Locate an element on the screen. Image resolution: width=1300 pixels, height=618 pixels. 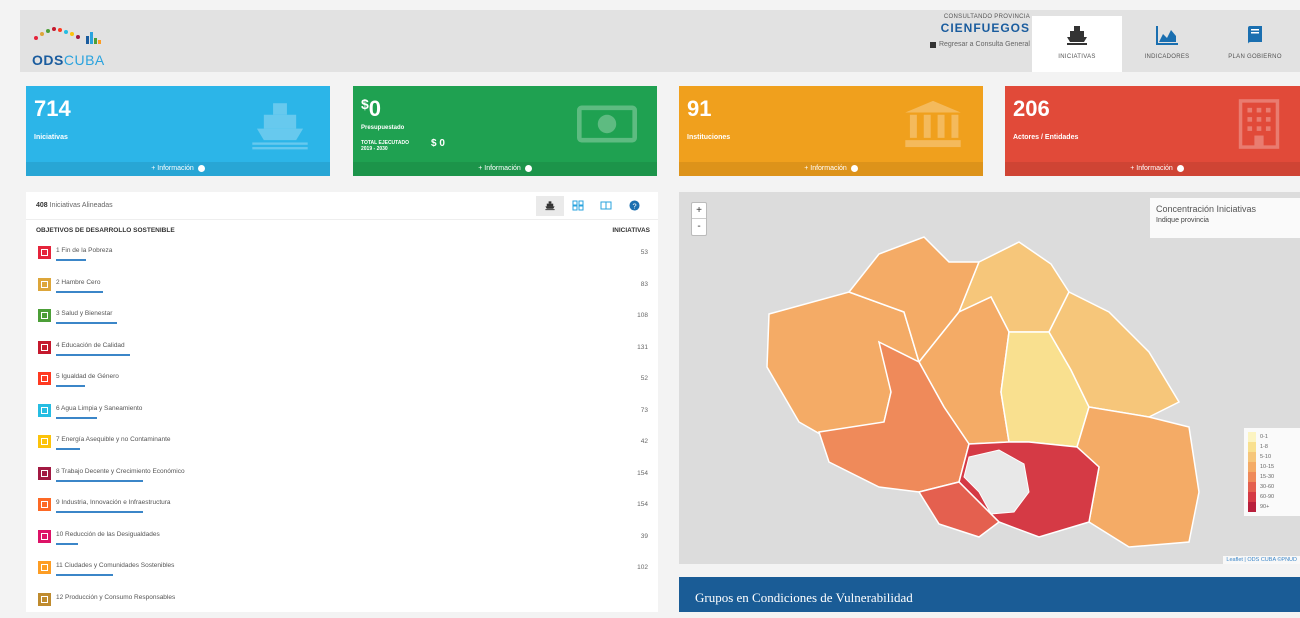
card-label: Iniciativas is located at coordinates (51, 137).